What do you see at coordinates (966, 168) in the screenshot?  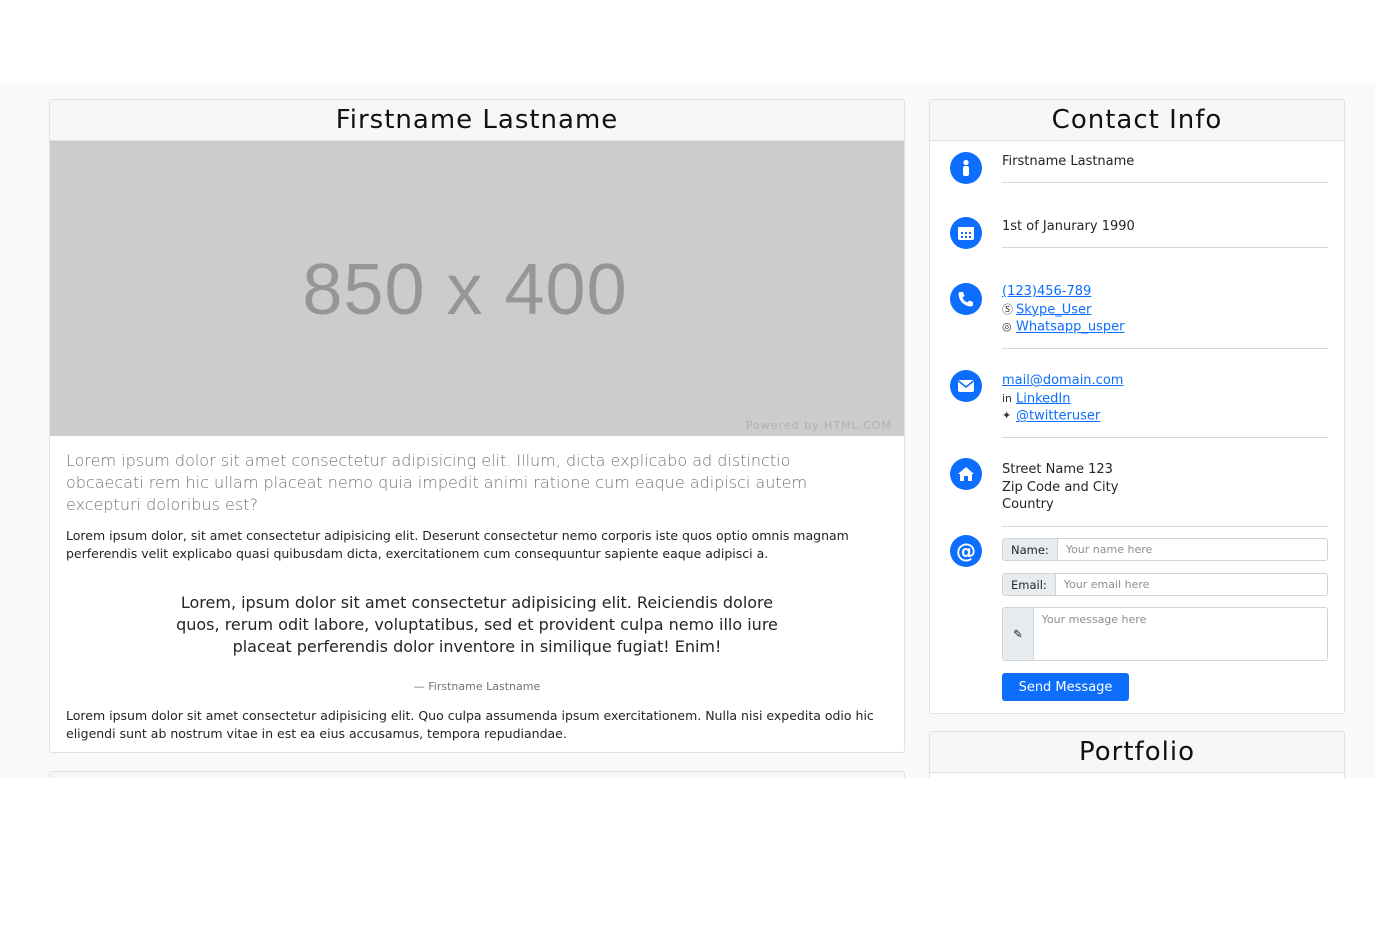 I see `person-icon` at bounding box center [966, 168].